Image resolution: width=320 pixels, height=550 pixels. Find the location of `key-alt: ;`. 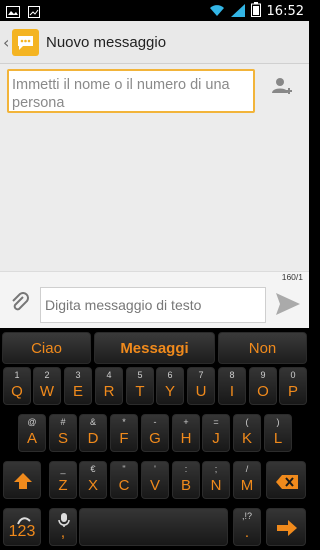

key-alt: ; is located at coordinates (216, 469).